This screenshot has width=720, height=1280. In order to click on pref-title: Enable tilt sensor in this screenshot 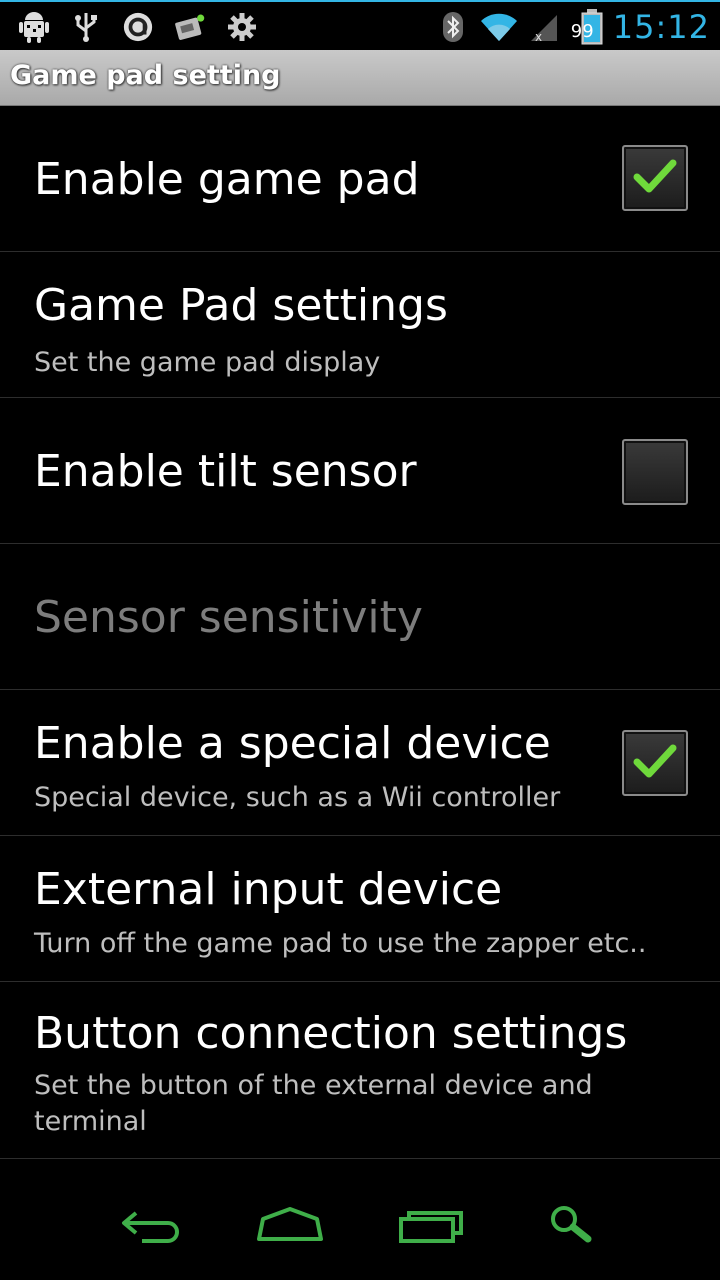, I will do `click(225, 471)`.